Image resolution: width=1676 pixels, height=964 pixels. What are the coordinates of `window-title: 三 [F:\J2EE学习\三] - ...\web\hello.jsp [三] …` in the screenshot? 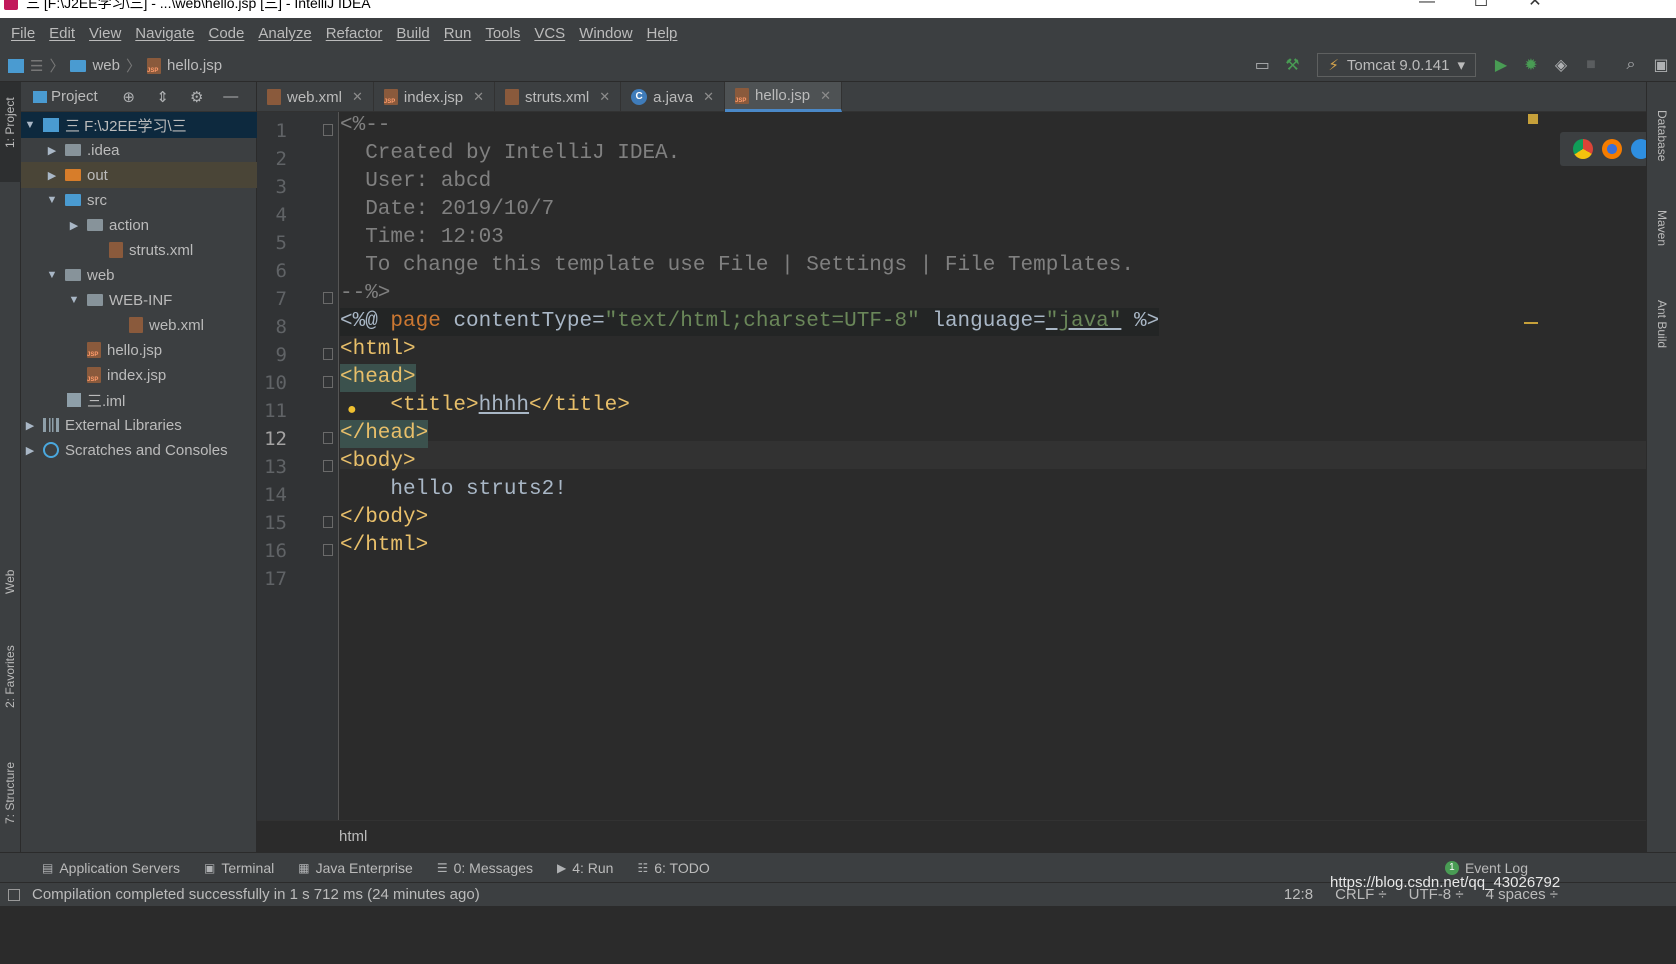 It's located at (198, 5).